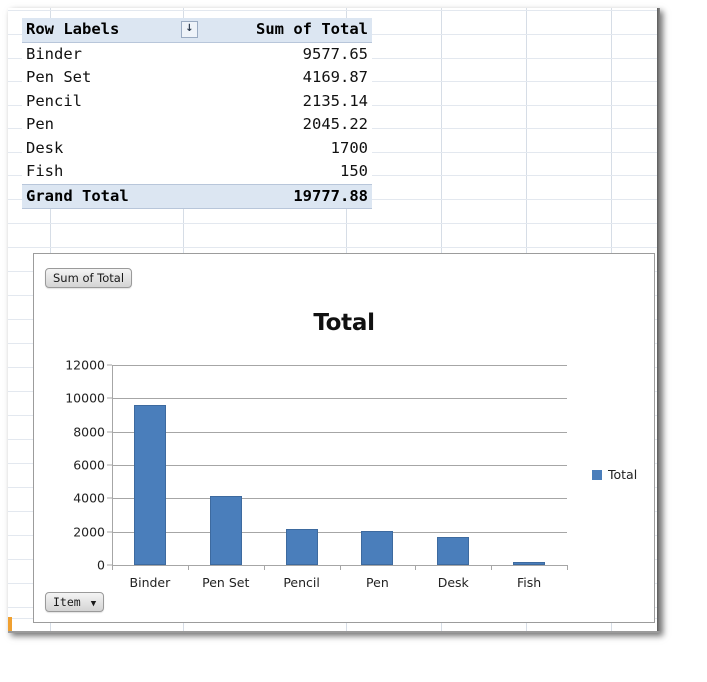 The height and width of the screenshot is (682, 707). Describe the element at coordinates (344, 323) in the screenshot. I see `chart-title: Total` at that location.